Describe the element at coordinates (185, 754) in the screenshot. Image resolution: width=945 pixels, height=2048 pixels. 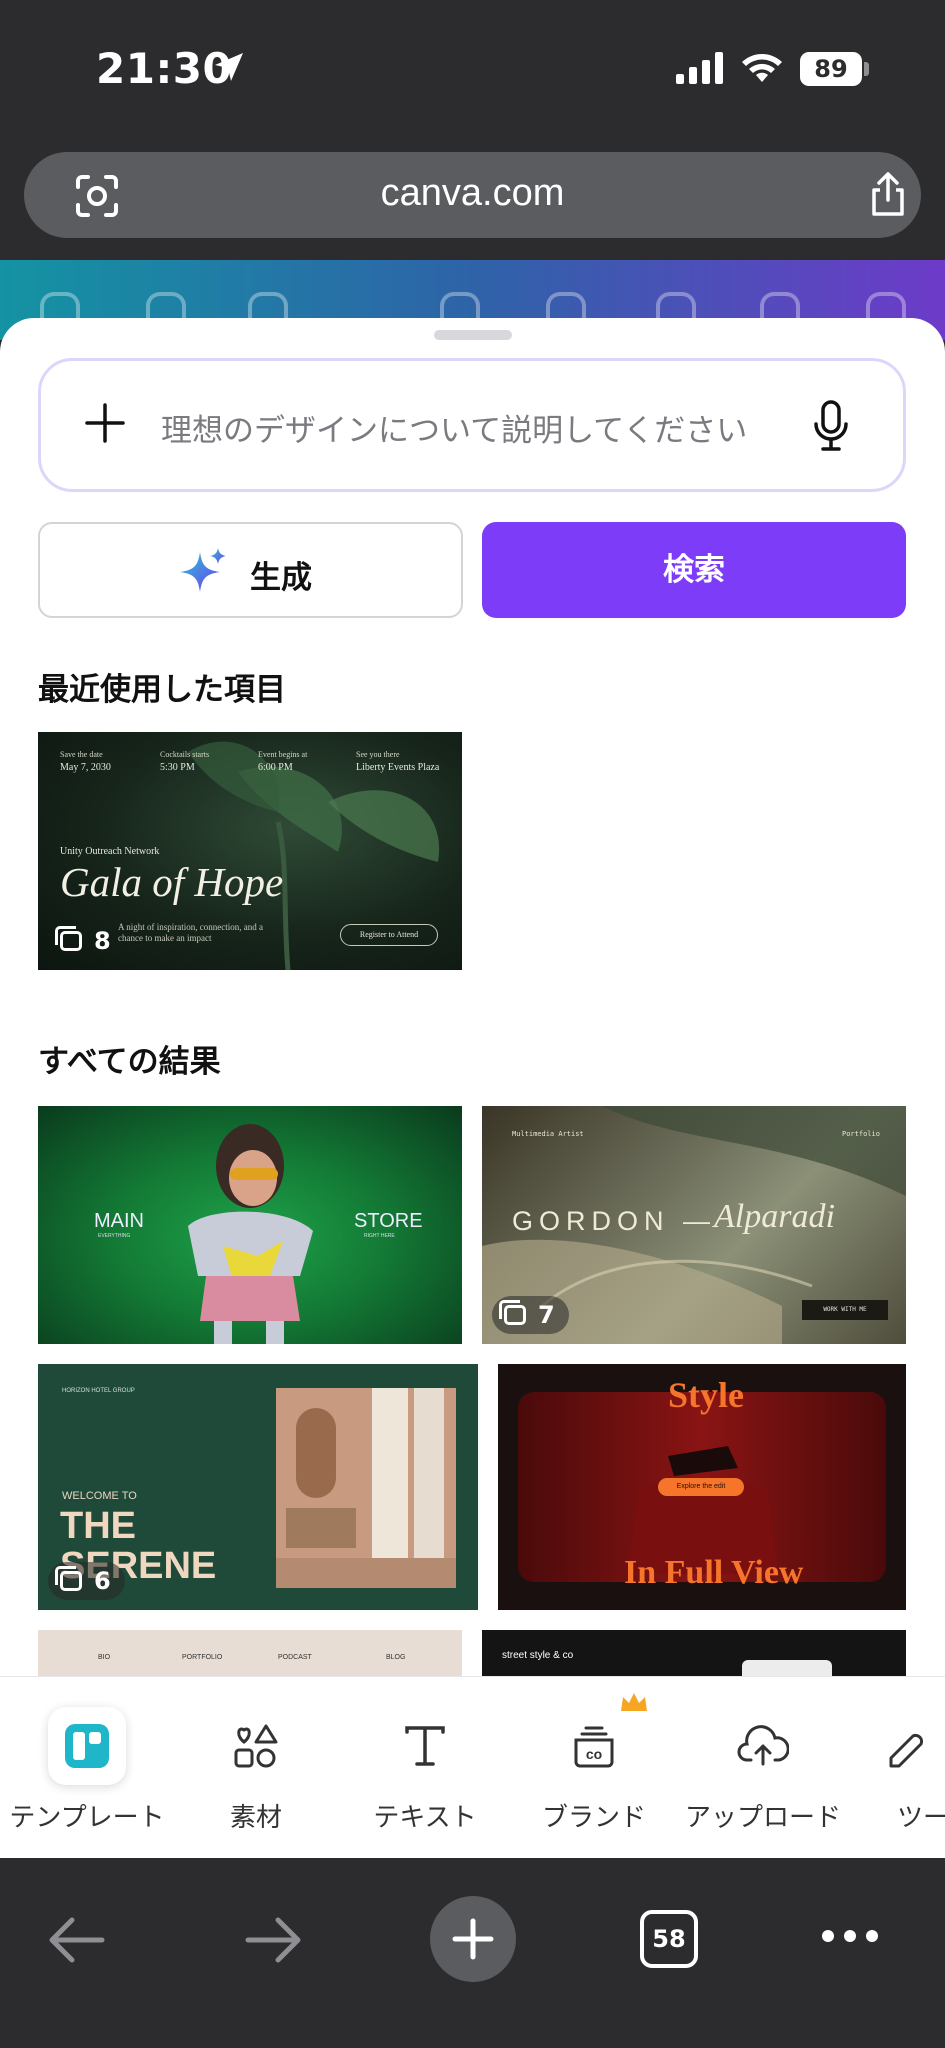
I see `date-label-2: Cocktails starts` at that location.